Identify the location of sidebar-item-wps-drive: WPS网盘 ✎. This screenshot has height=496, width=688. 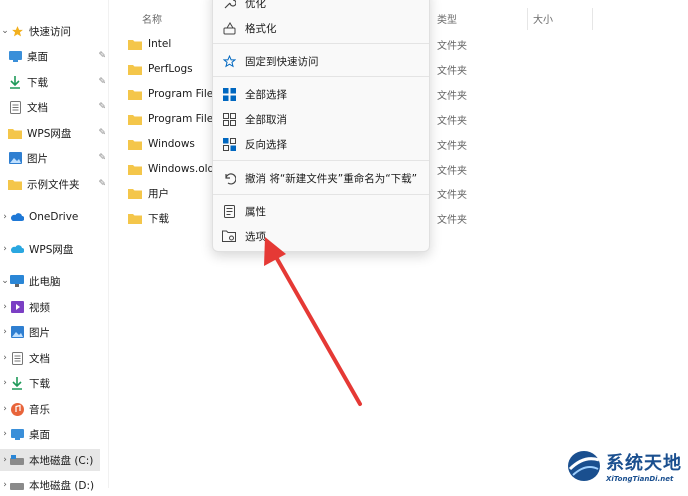
(62, 133).